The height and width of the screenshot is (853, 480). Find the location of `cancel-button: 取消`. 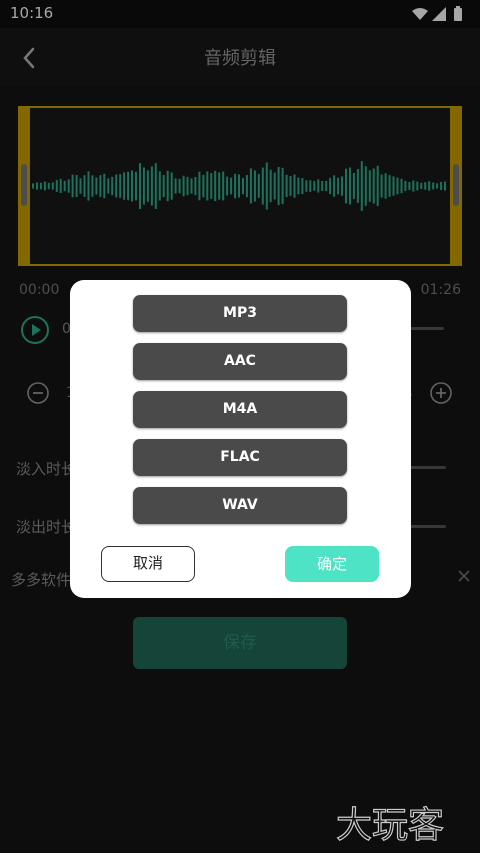

cancel-button: 取消 is located at coordinates (148, 564).